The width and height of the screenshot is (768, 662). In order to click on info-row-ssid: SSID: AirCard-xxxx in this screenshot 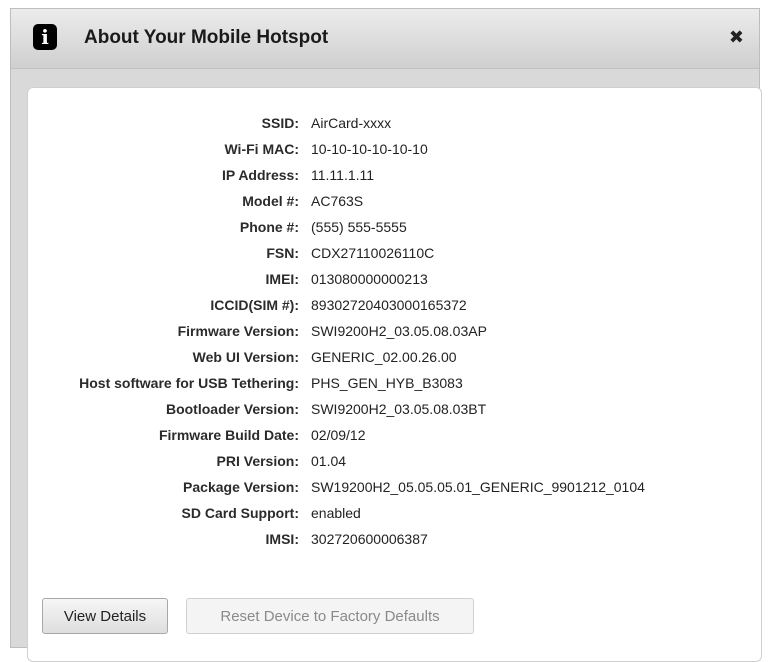, I will do `click(394, 123)`.